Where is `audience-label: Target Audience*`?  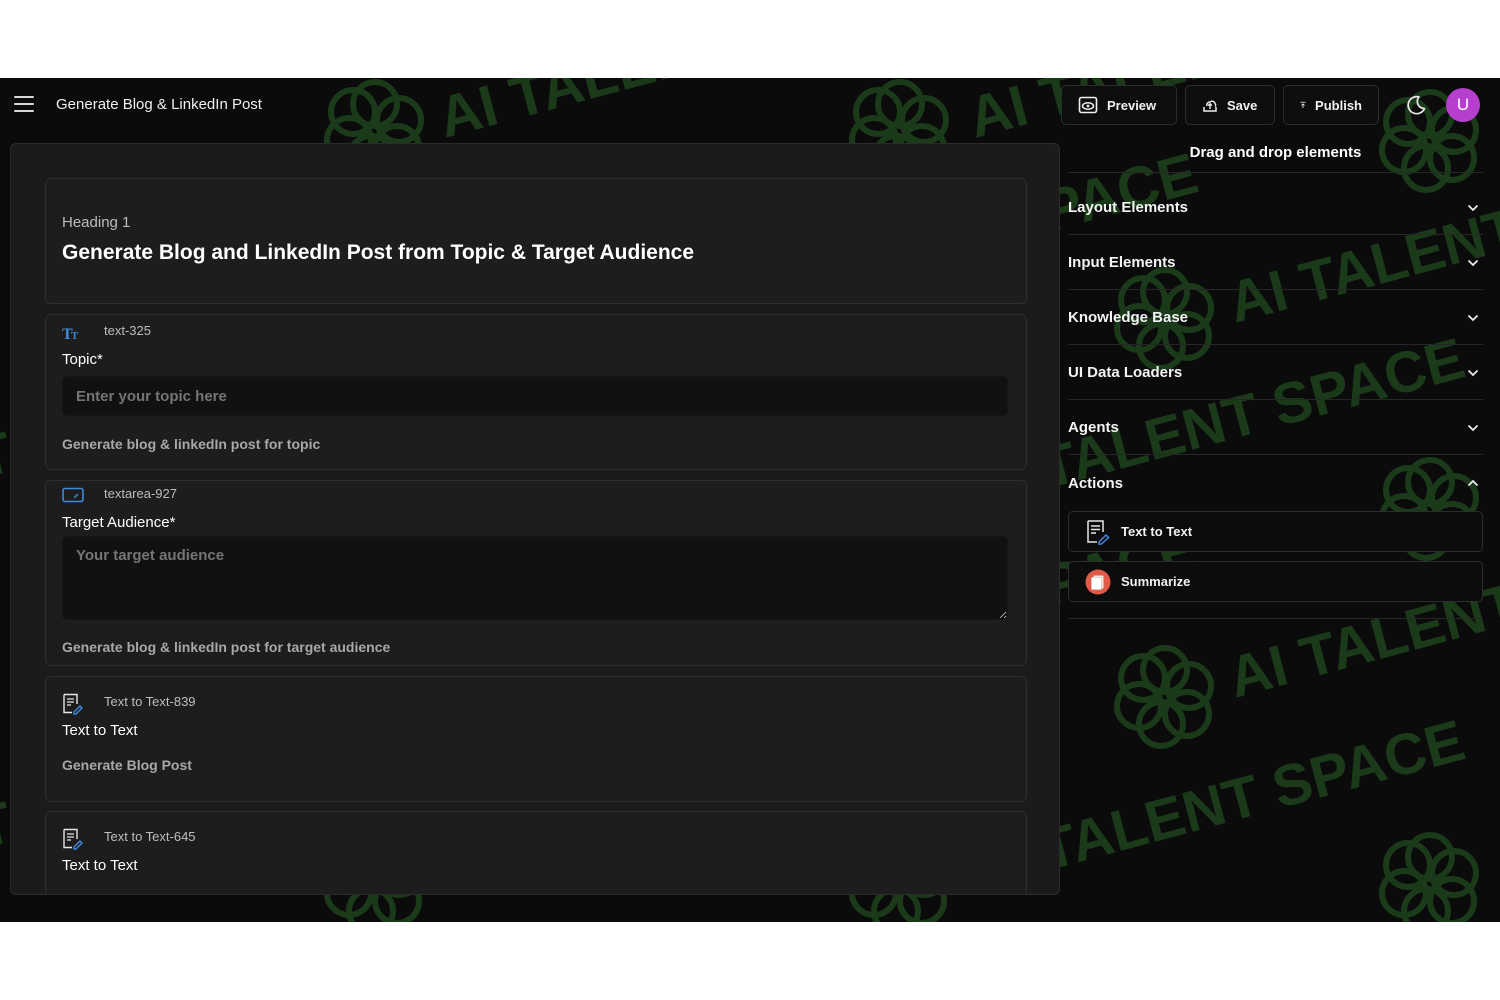 audience-label: Target Audience* is located at coordinates (119, 522).